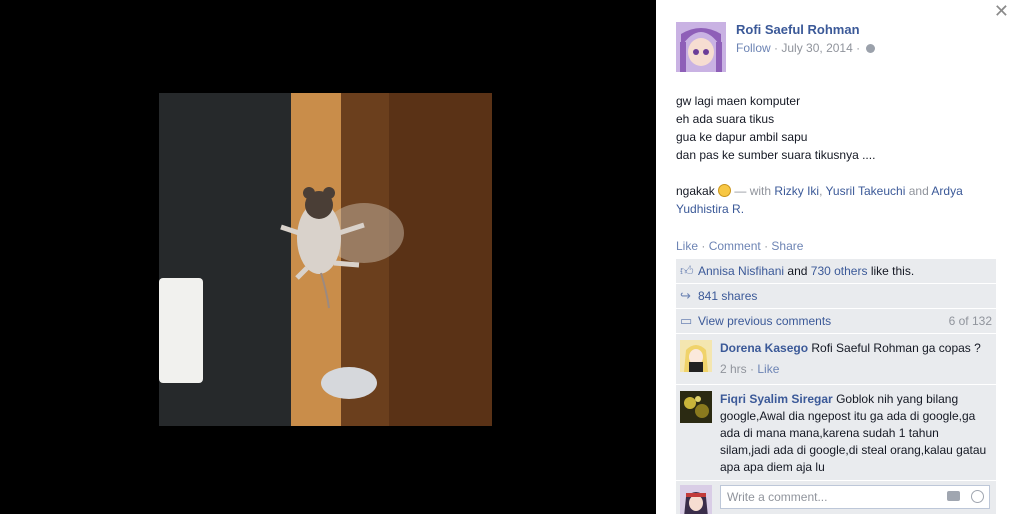 The height and width of the screenshot is (514, 1013). Describe the element at coordinates (768, 369) in the screenshot. I see `comment-like-link: Like` at that location.